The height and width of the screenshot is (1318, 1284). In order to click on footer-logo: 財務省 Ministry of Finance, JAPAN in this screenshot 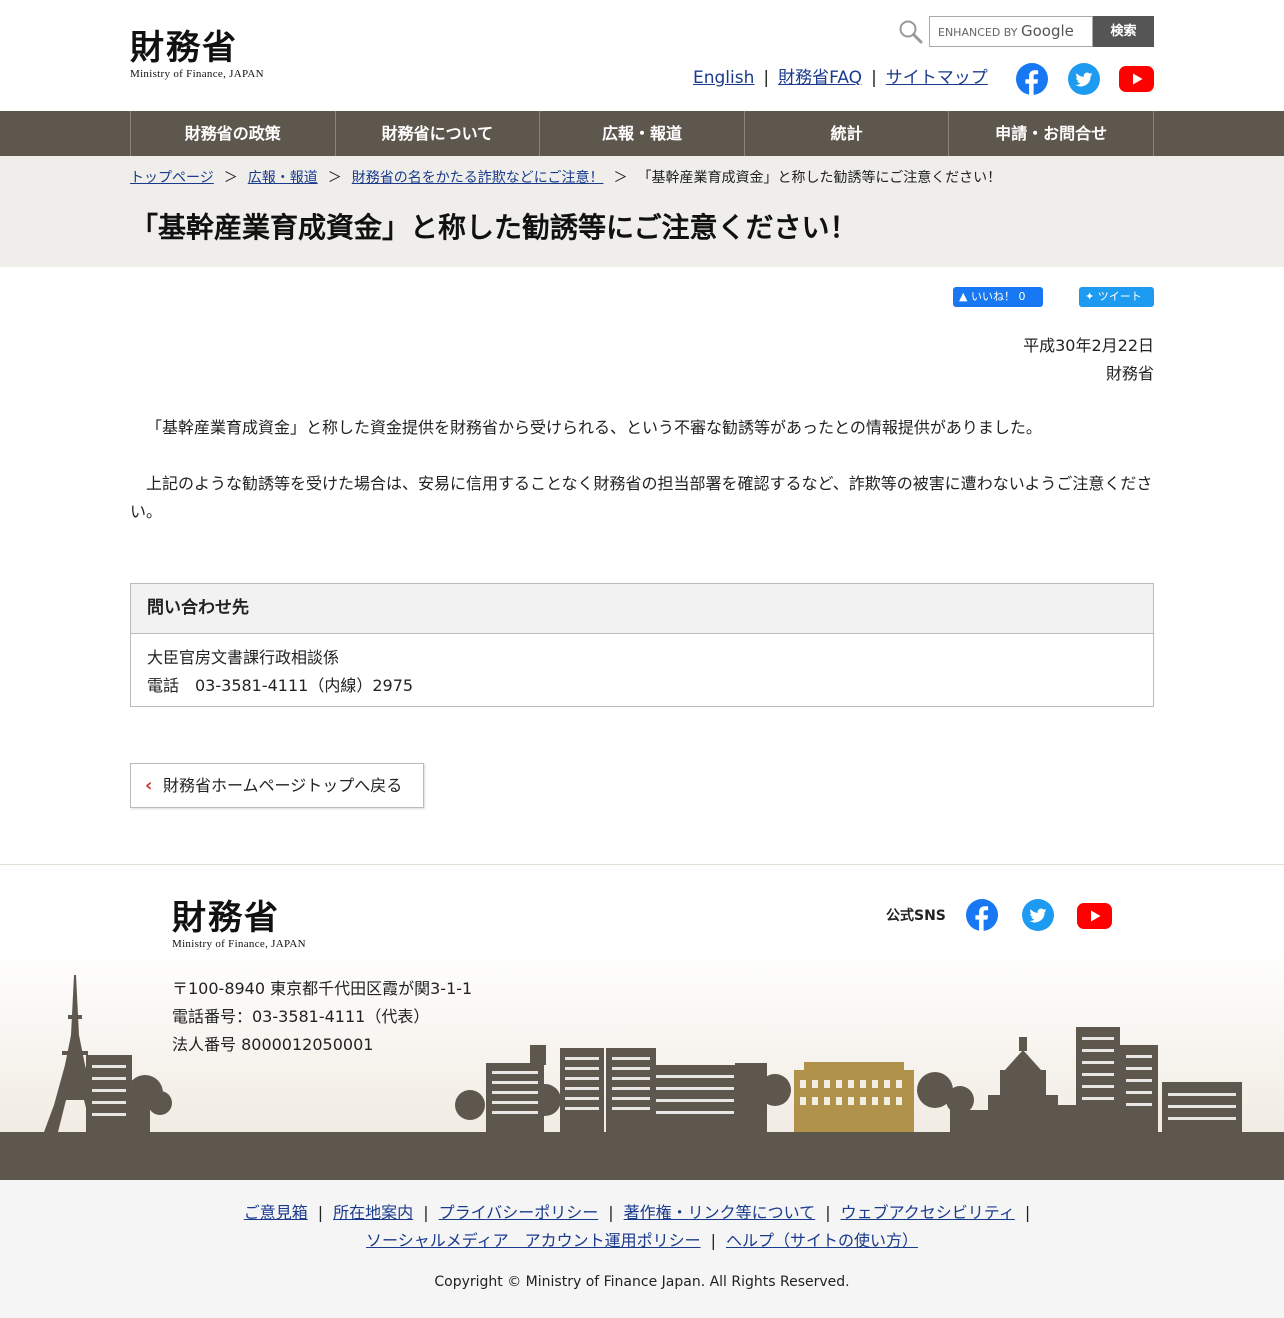, I will do `click(239, 925)`.